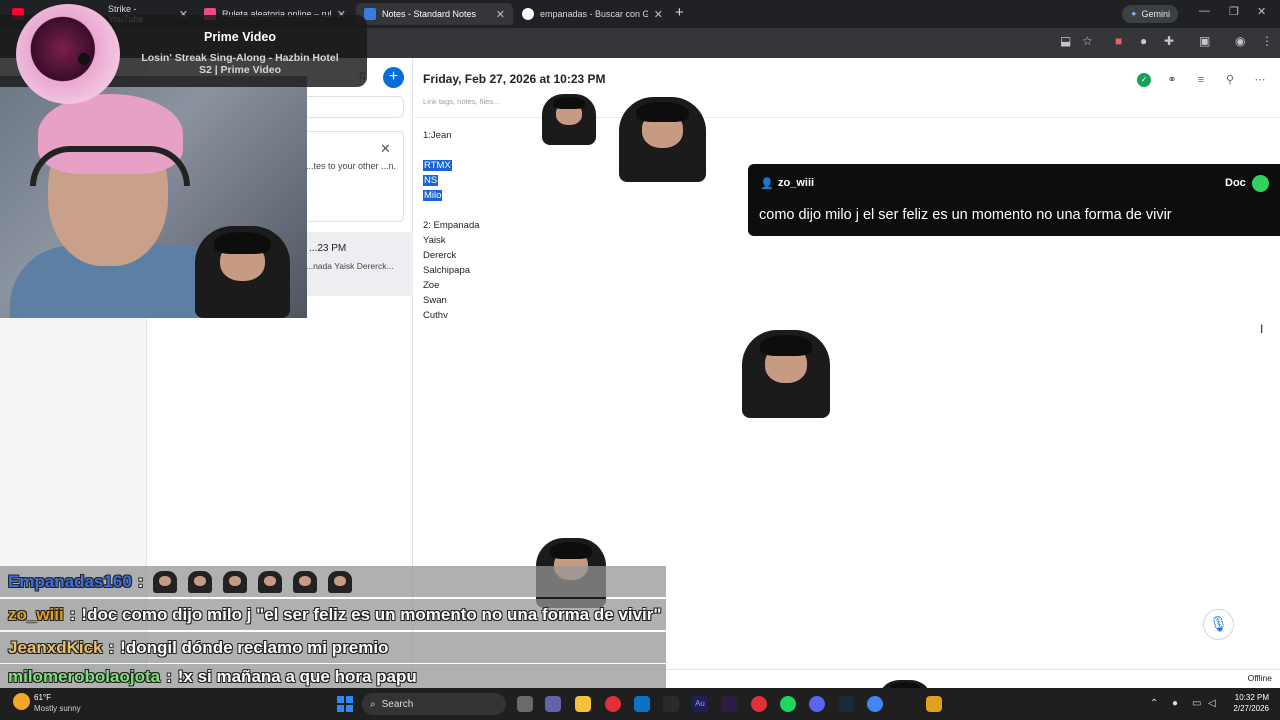  Describe the element at coordinates (440, 255) in the screenshot. I see `note-line: Dererck` at that location.